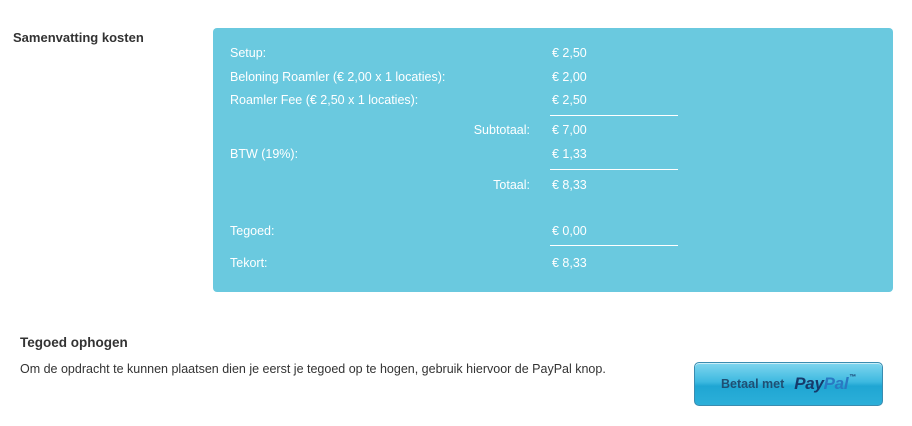 The image size is (912, 426). What do you see at coordinates (501, 130) in the screenshot?
I see `subtotal-label: Subtotaal:` at bounding box center [501, 130].